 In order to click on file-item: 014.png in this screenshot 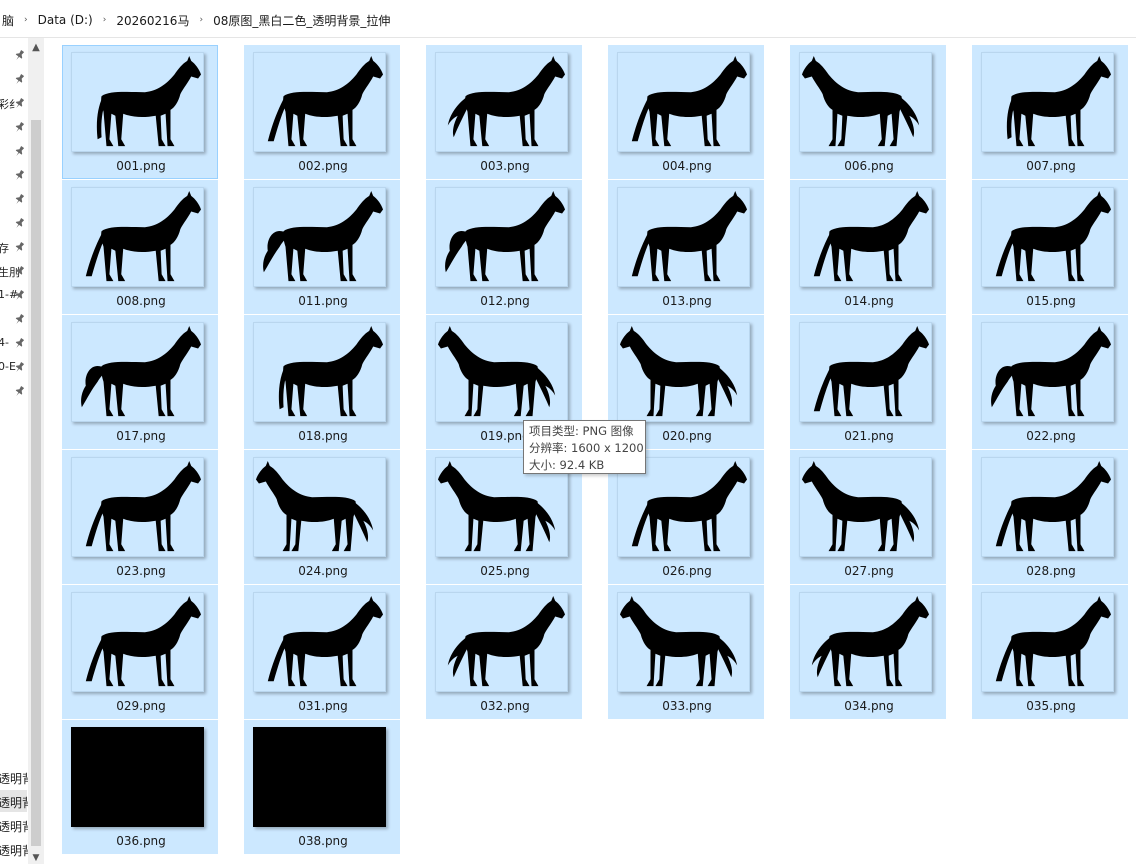, I will do `click(868, 247)`.